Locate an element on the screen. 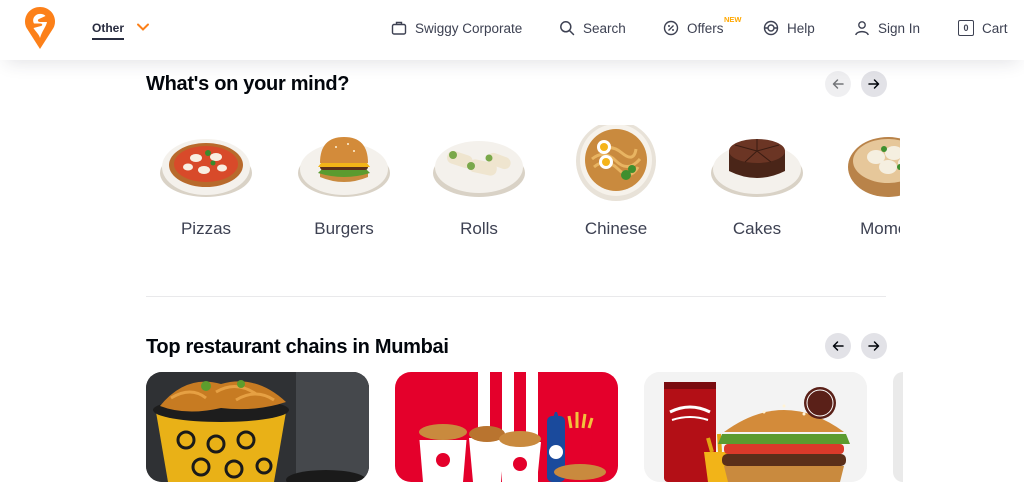  section-title-mind: What's on your mind? is located at coordinates (248, 84).